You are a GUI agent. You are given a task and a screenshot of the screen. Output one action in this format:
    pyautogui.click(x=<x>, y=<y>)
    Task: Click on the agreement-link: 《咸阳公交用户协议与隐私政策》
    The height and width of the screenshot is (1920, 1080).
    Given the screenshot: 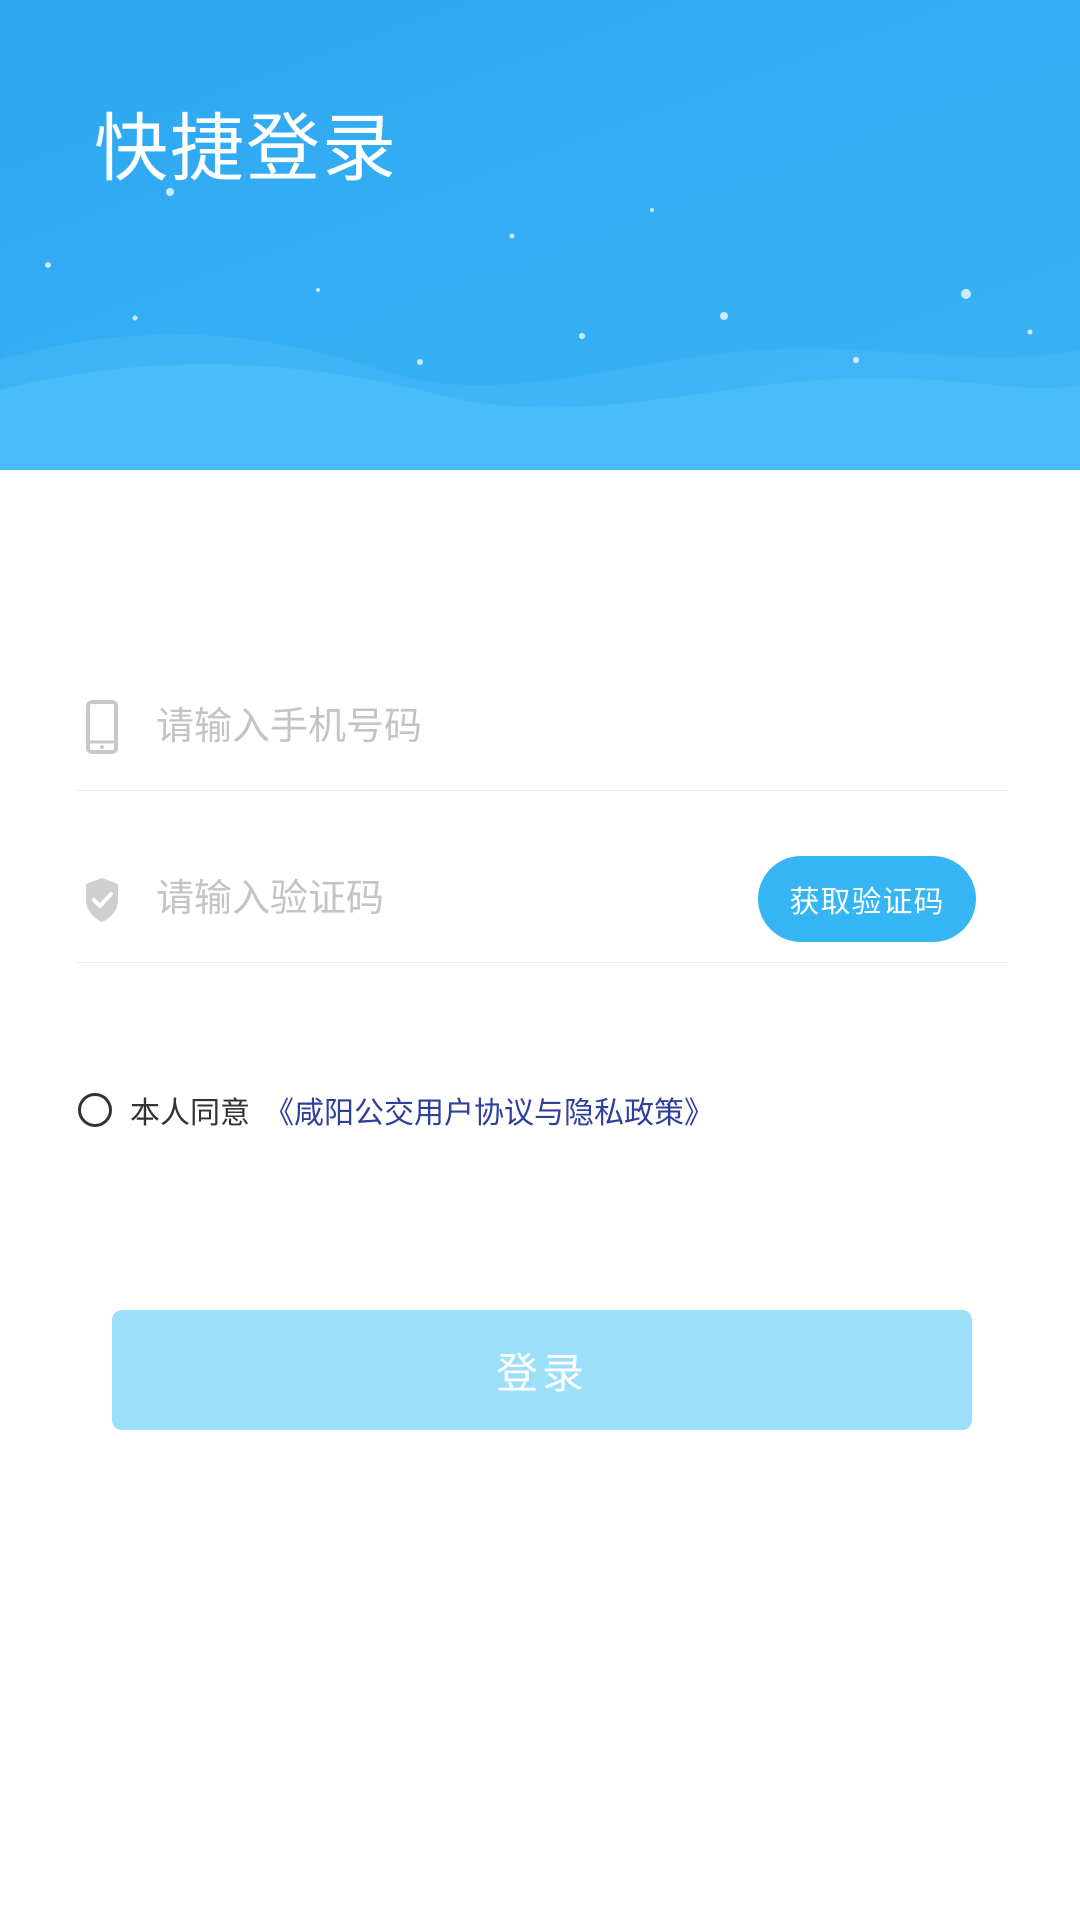 What is the action you would take?
    pyautogui.click(x=489, y=1110)
    